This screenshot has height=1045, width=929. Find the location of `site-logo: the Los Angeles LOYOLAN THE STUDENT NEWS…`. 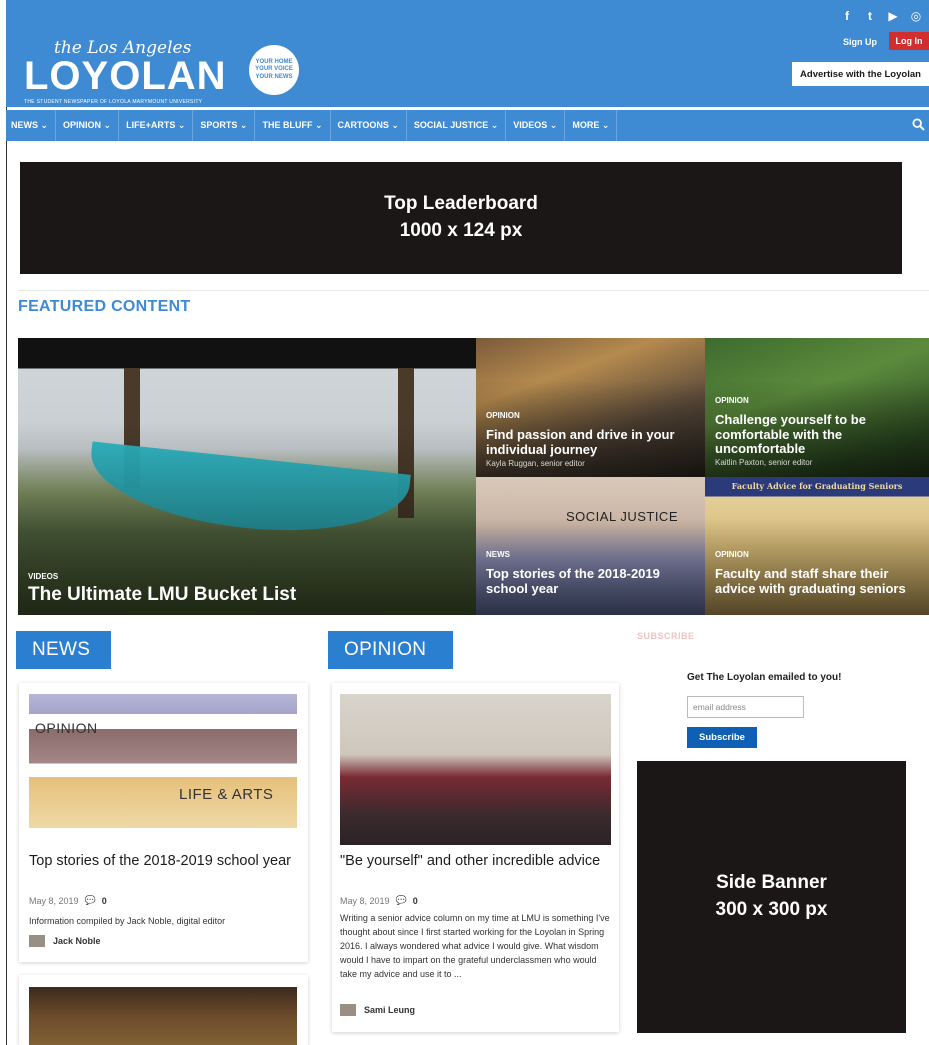

site-logo: the Los Angeles LOYOLAN THE STUDENT NEWS… is located at coordinates (121, 62).